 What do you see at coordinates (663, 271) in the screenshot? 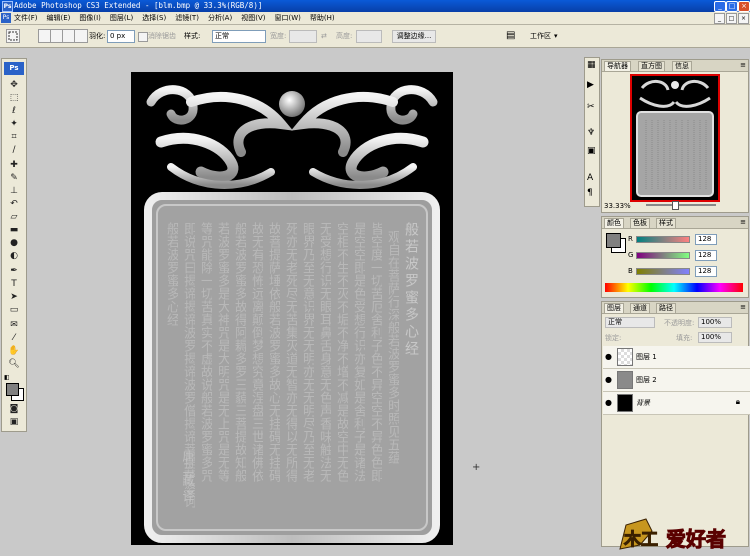
I see `channel-b-slider` at bounding box center [663, 271].